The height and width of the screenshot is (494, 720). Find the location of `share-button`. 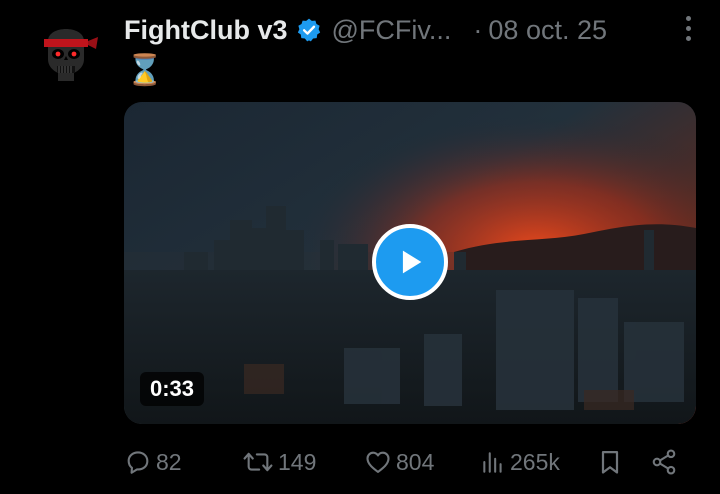

share-button is located at coordinates (664, 462).